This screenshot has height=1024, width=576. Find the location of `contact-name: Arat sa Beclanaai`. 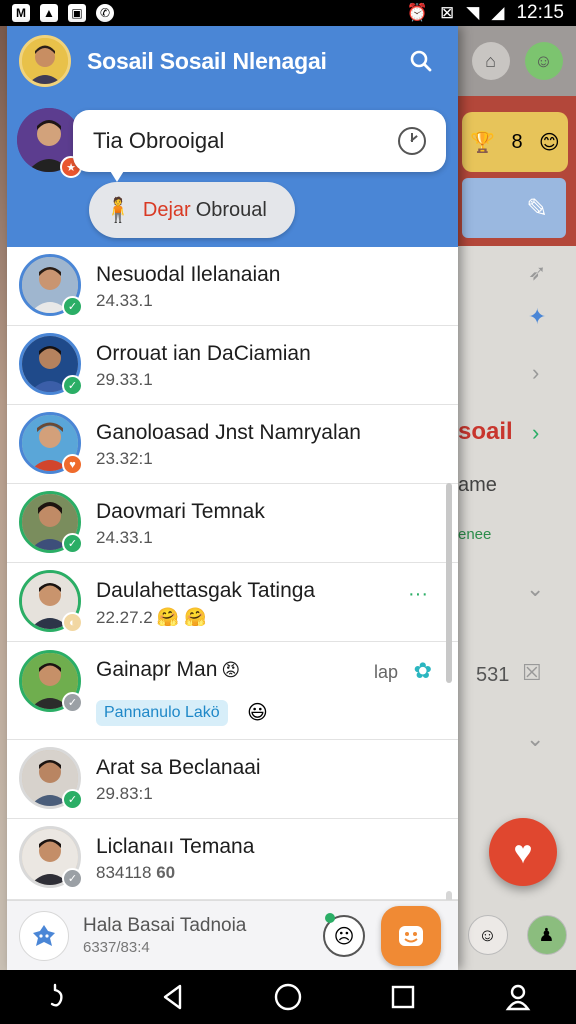

contact-name: Arat sa Beclanaai is located at coordinates (178, 767).